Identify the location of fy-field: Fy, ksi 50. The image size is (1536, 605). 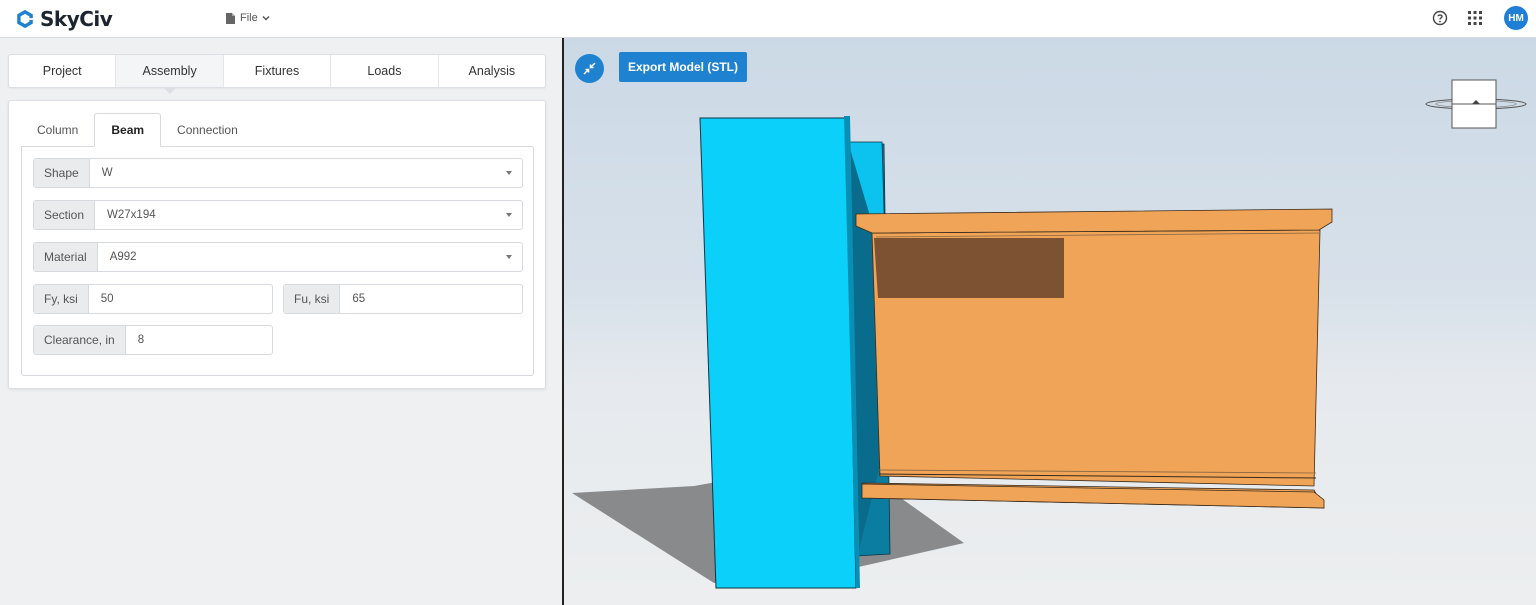
(153, 299).